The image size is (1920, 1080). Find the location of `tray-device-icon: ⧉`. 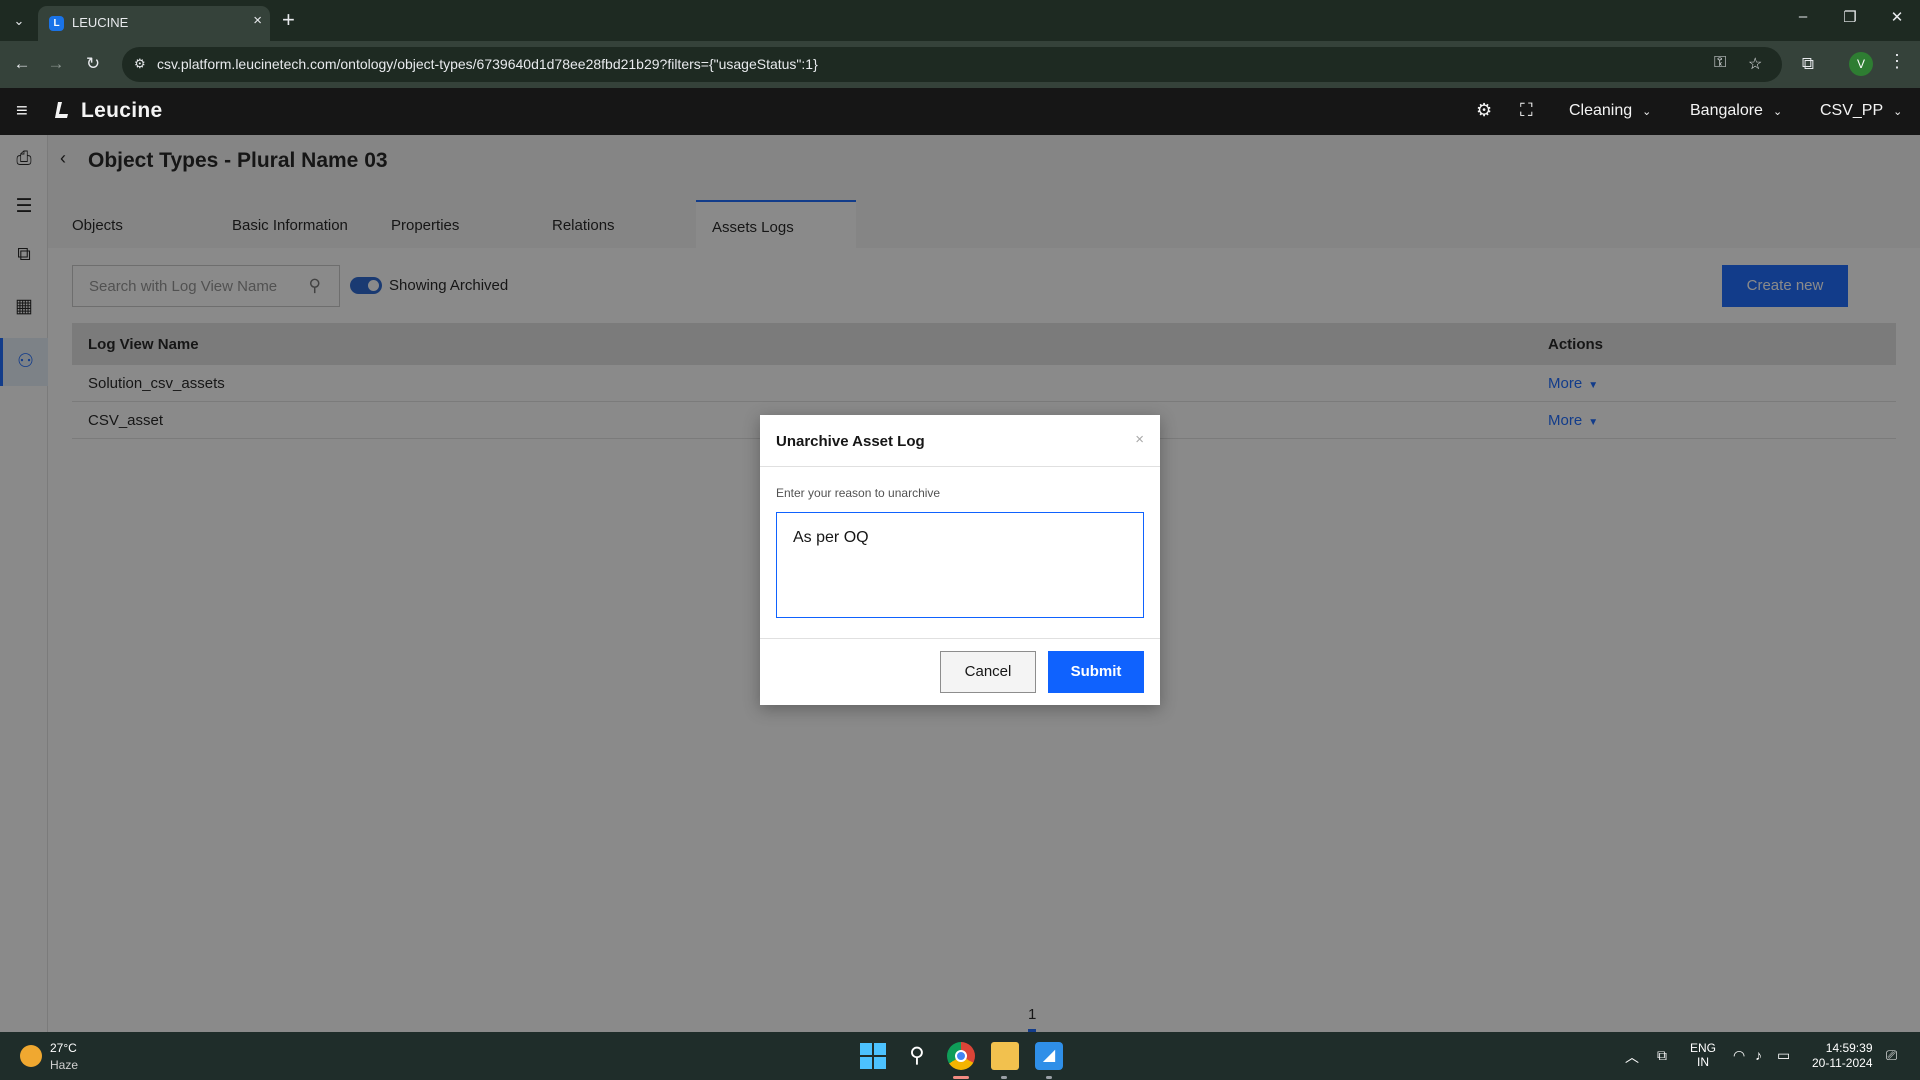

tray-device-icon: ⧉ is located at coordinates (1662, 1055).